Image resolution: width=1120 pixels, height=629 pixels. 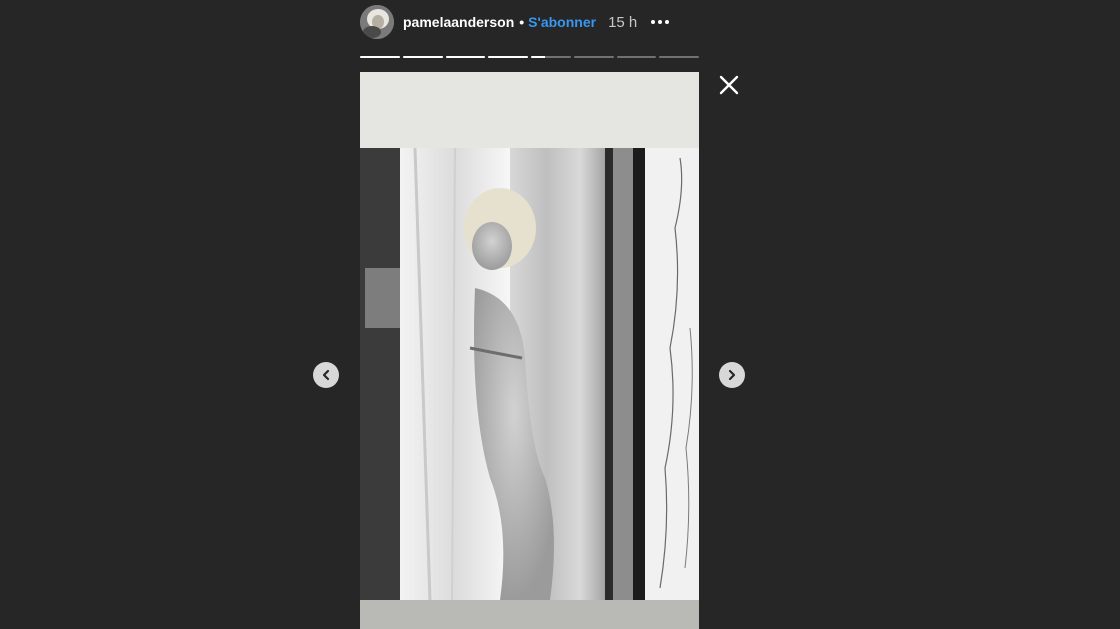 I want to click on avatar-image, so click(x=377, y=22).